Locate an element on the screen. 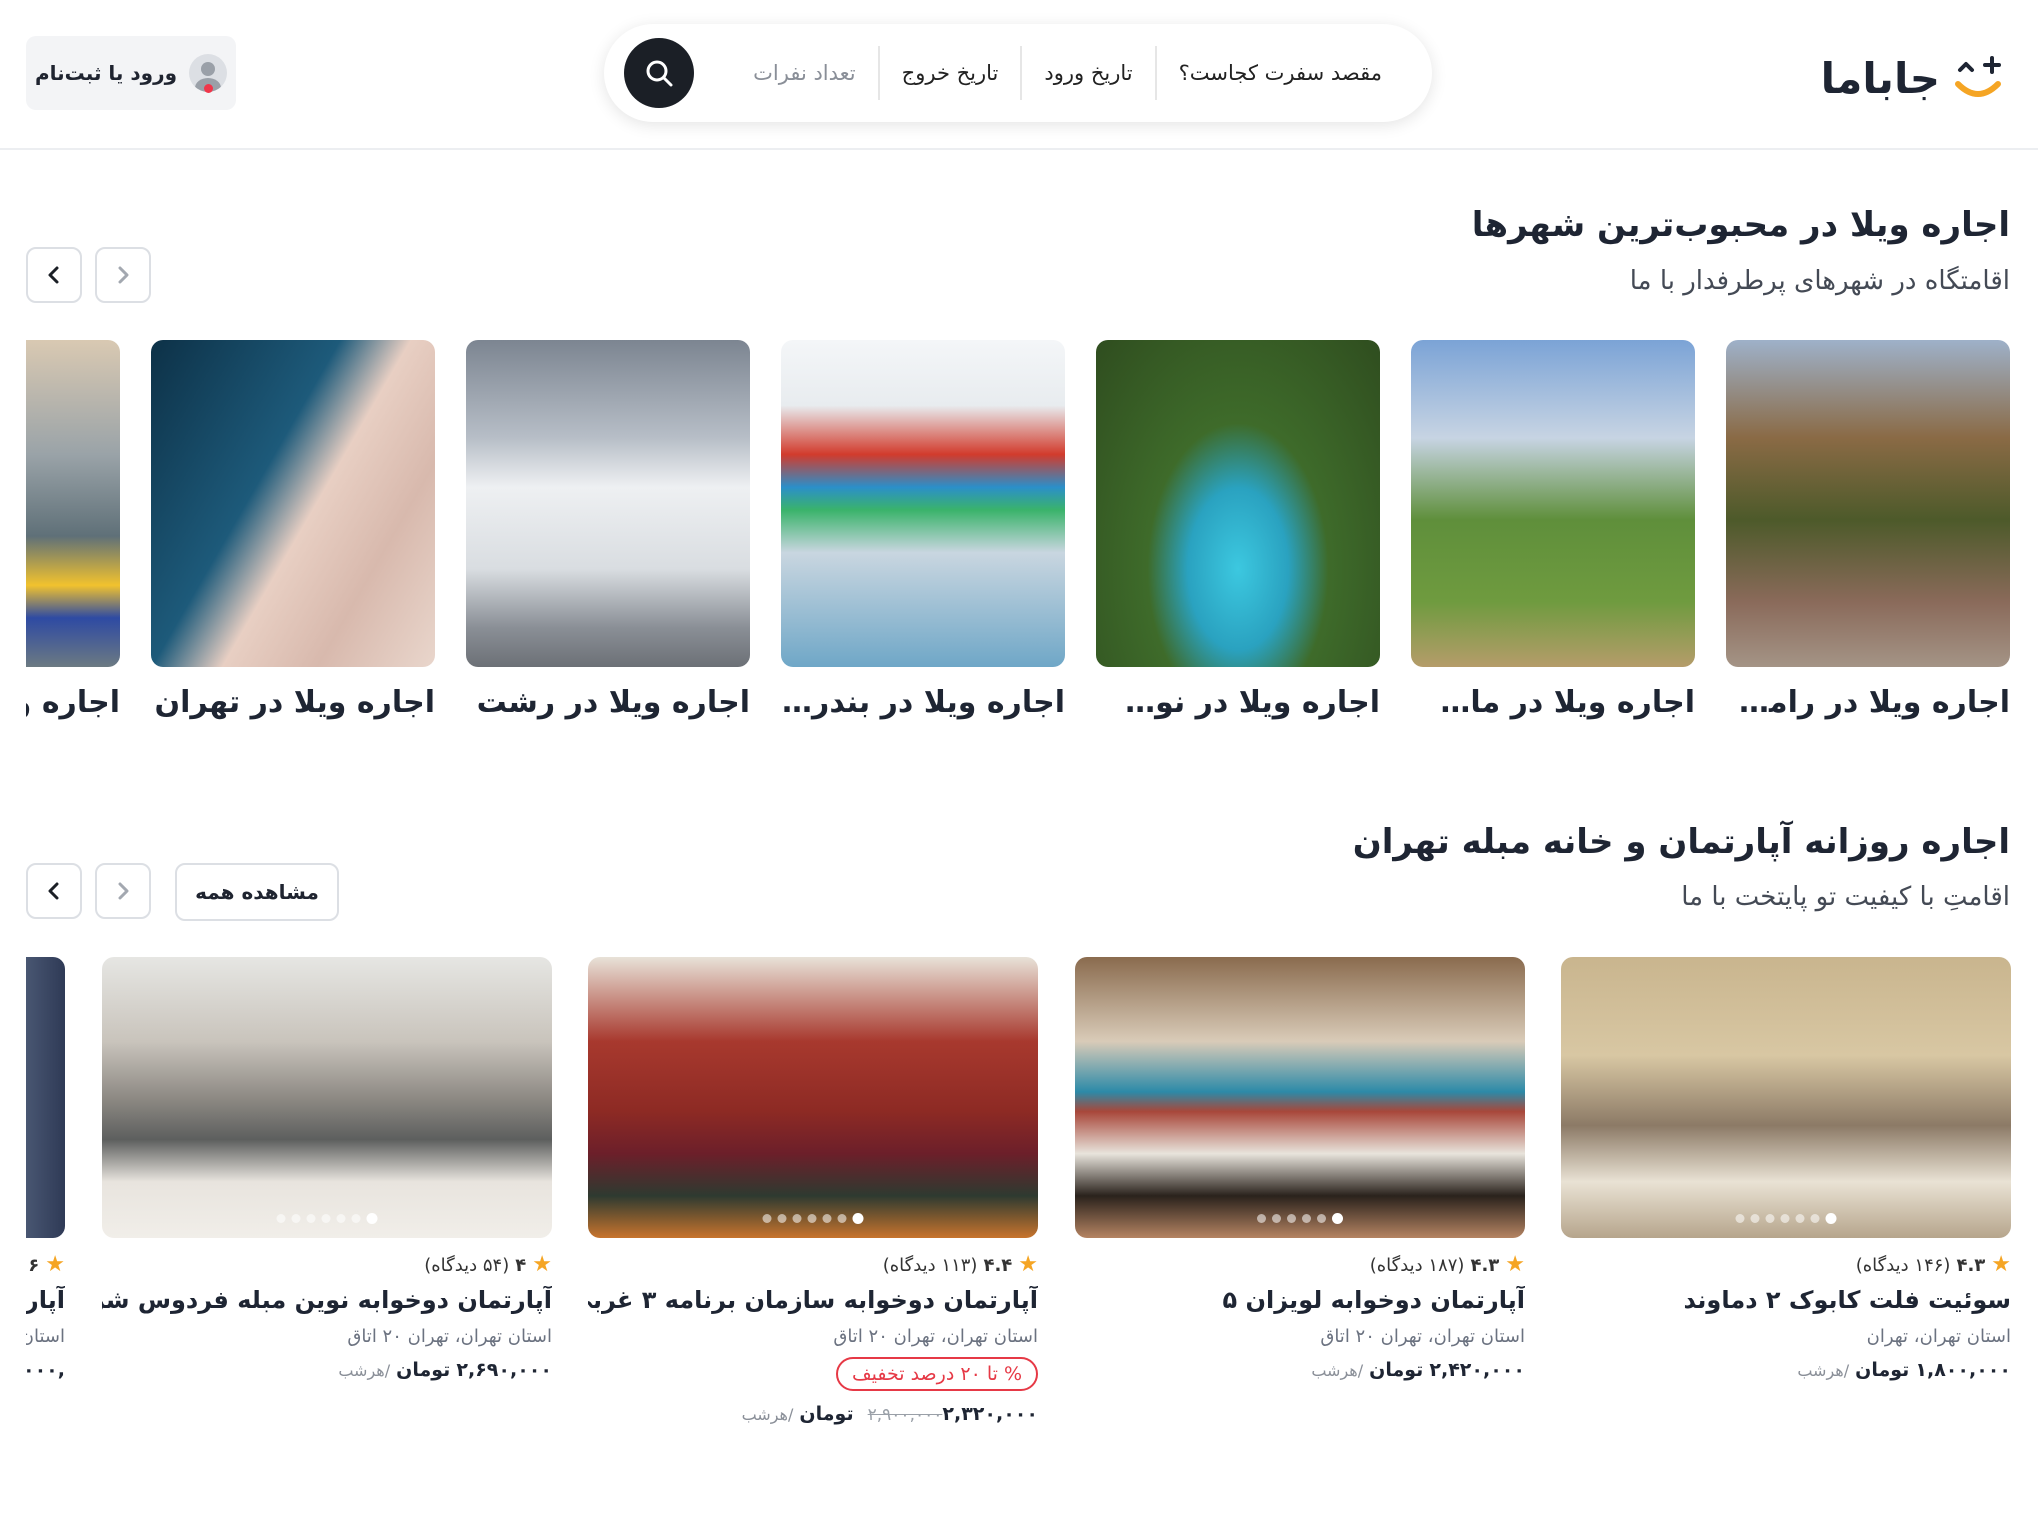  cities-section-title: اجاره ویلا در محبوب‌ترین شهرها is located at coordinates (1740, 225).